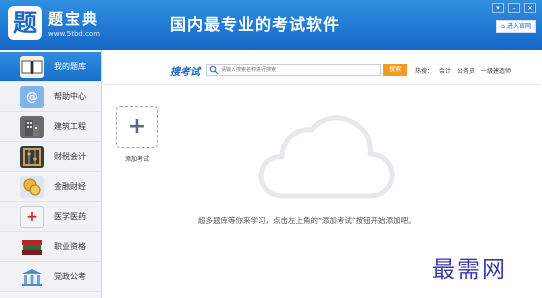 The image size is (542, 298). Describe the element at coordinates (32, 216) in the screenshot. I see `medical-kit-icon: +` at that location.